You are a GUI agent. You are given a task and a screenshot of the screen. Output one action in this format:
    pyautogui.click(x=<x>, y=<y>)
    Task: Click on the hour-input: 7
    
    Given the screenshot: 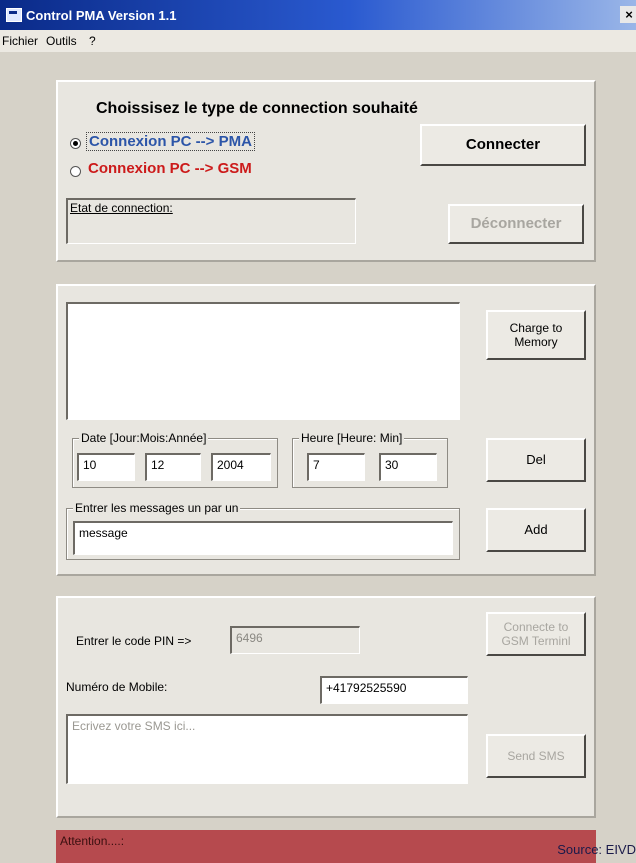 What is the action you would take?
    pyautogui.click(x=336, y=467)
    